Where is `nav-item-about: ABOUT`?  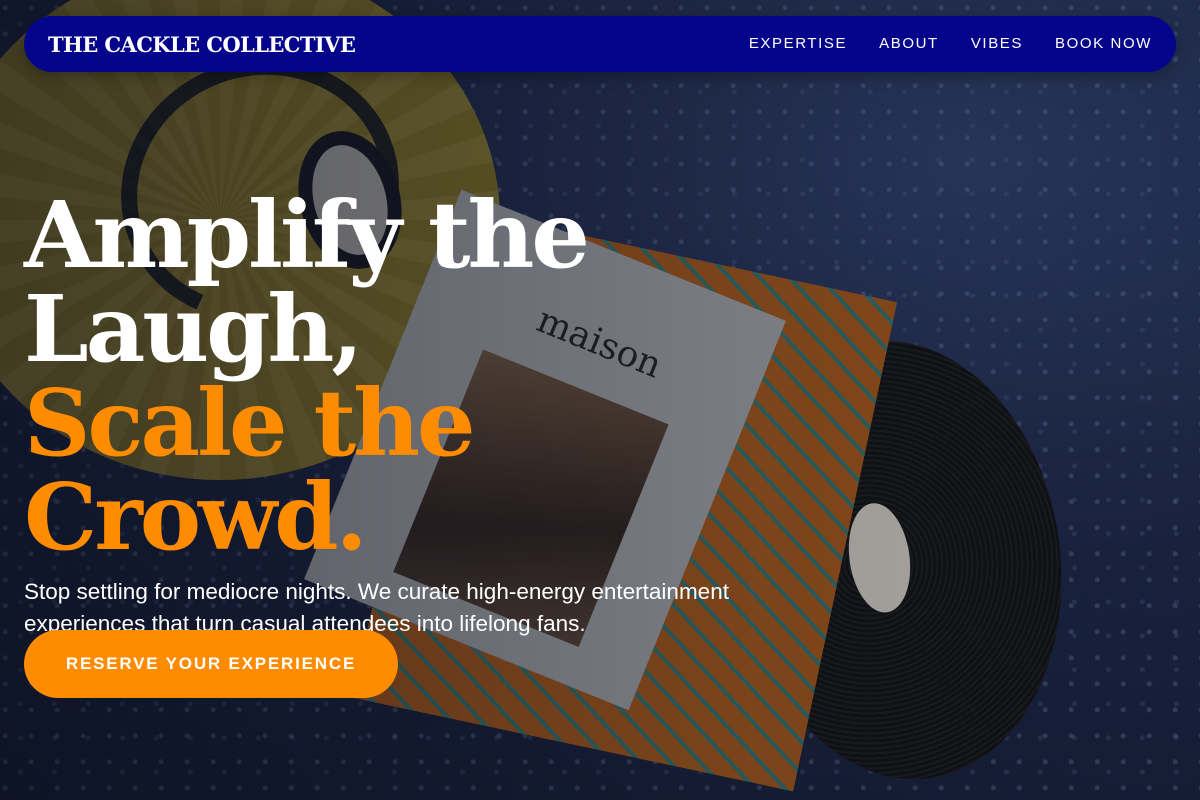 nav-item-about: ABOUT is located at coordinates (909, 44).